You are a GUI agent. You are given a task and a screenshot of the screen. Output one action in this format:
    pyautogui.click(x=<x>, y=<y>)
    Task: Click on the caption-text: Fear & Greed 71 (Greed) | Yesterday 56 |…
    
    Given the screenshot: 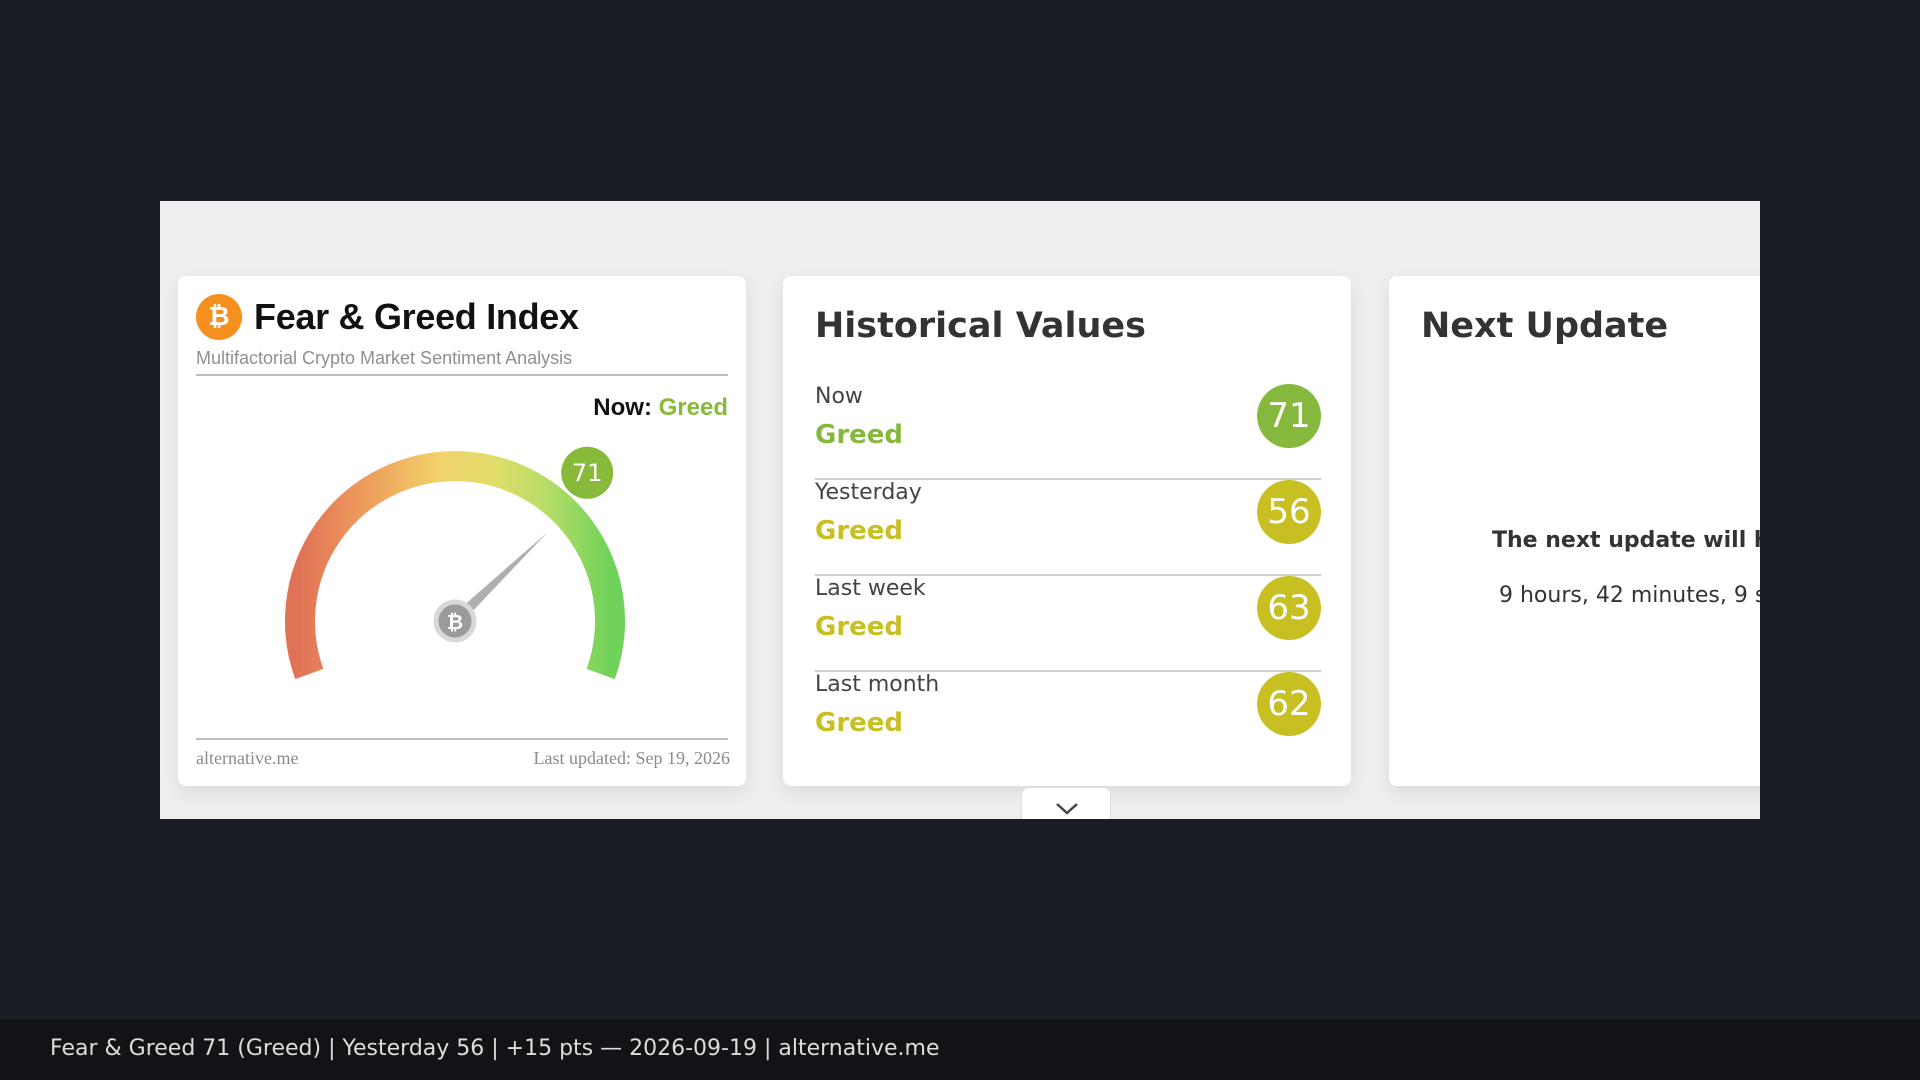 What is the action you would take?
    pyautogui.click(x=495, y=1048)
    